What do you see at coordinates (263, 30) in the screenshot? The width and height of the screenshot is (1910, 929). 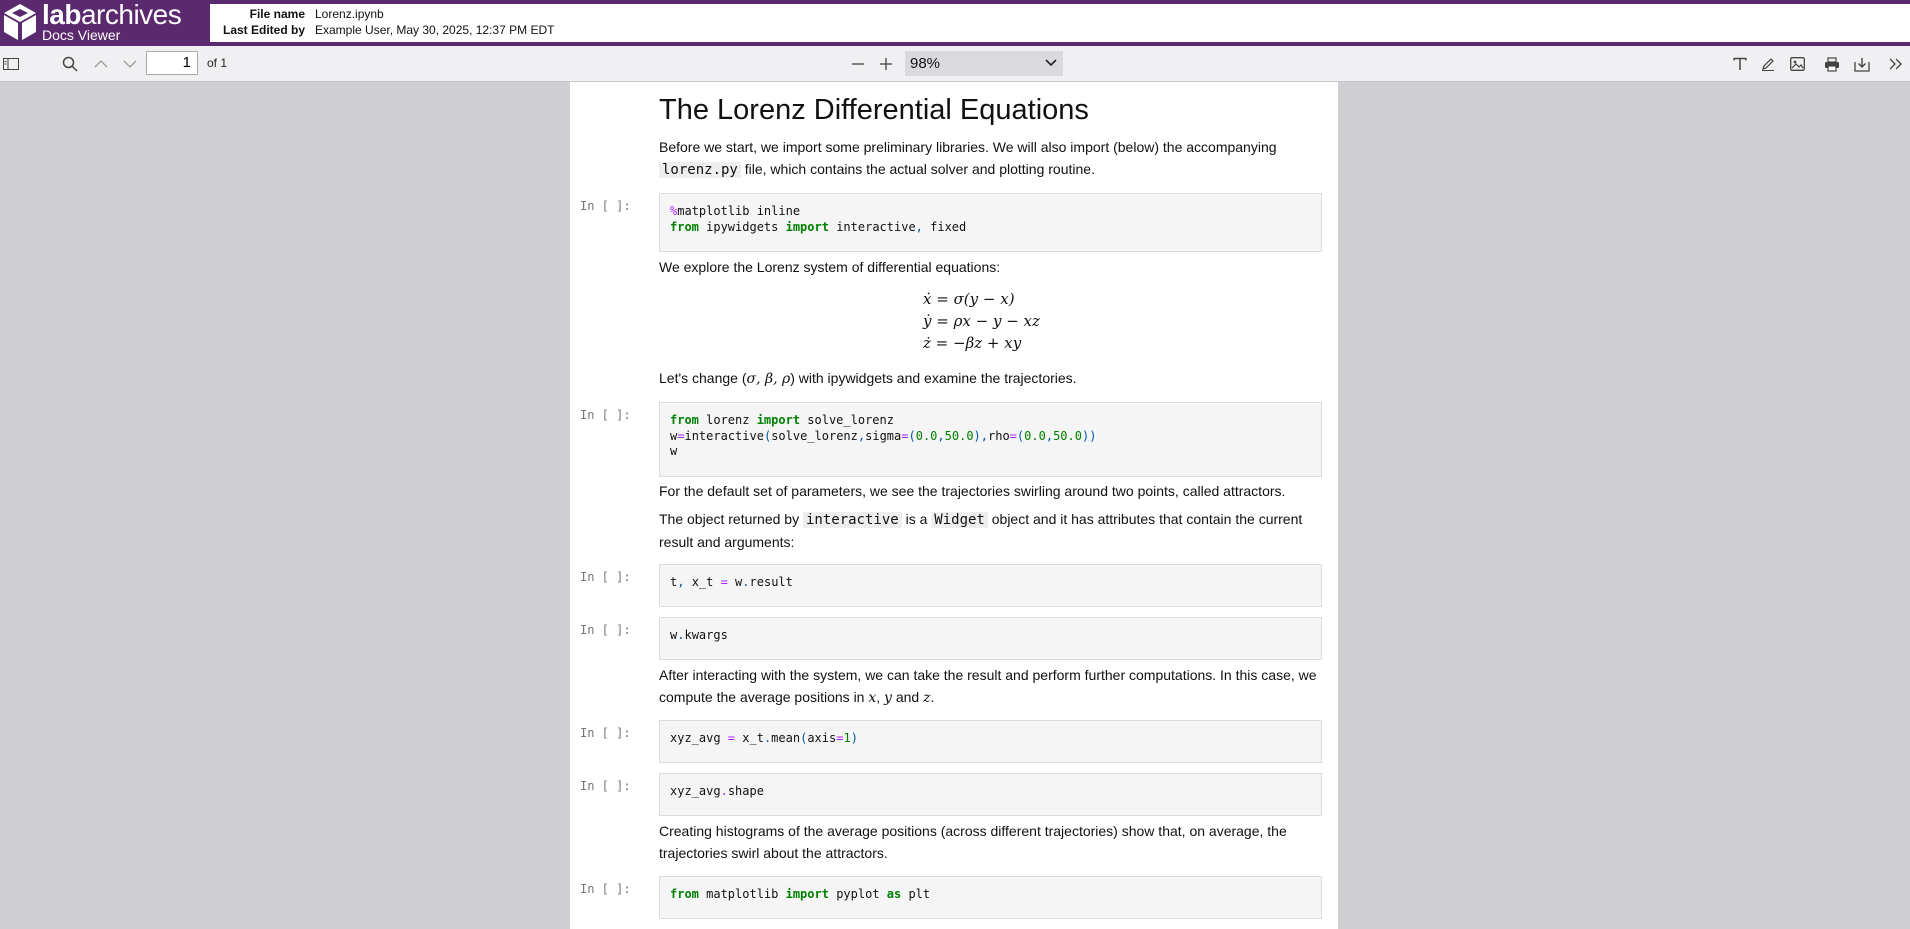 I see `last-edited-label: Last Edited by` at bounding box center [263, 30].